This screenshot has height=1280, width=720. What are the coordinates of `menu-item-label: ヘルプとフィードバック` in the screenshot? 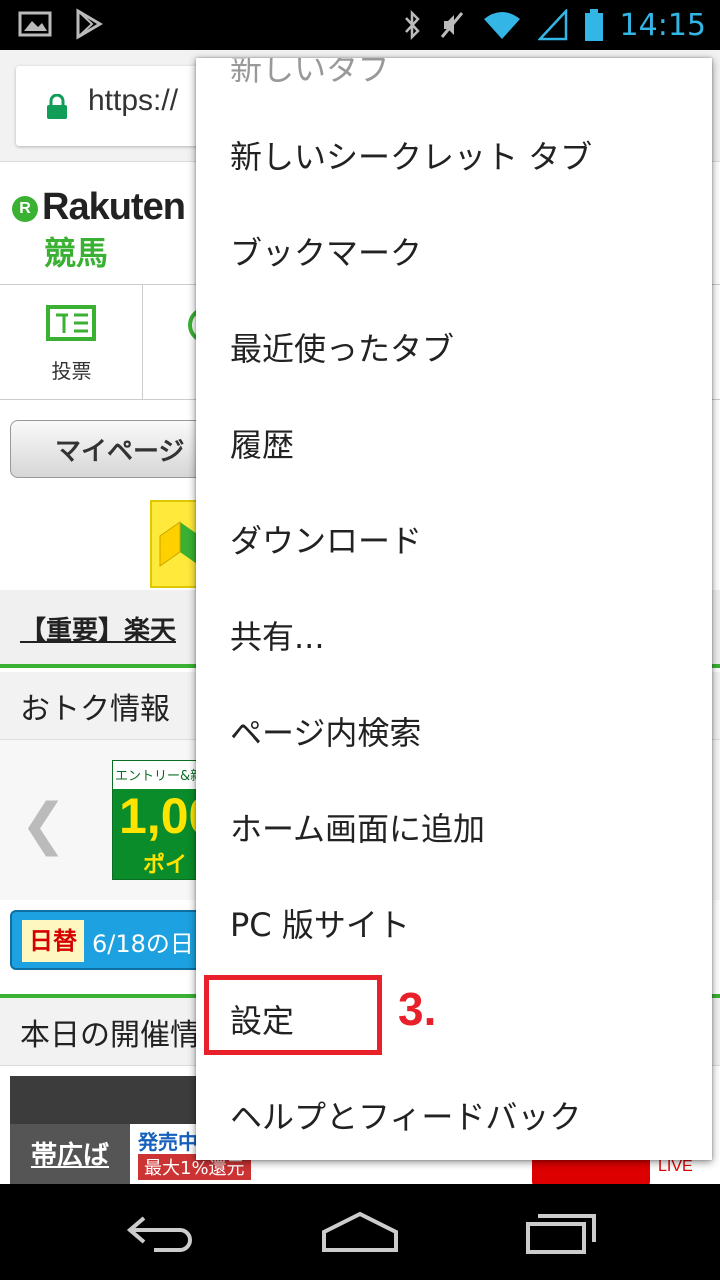 It's located at (406, 1117).